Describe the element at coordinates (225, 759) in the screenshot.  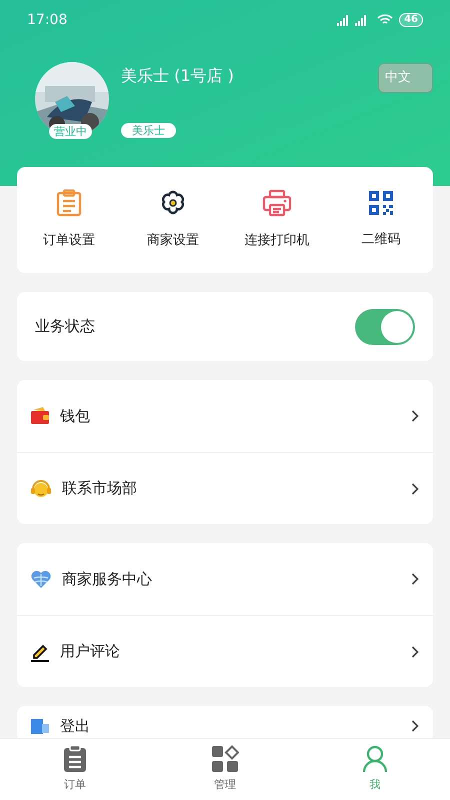
I see `grid-icon` at that location.